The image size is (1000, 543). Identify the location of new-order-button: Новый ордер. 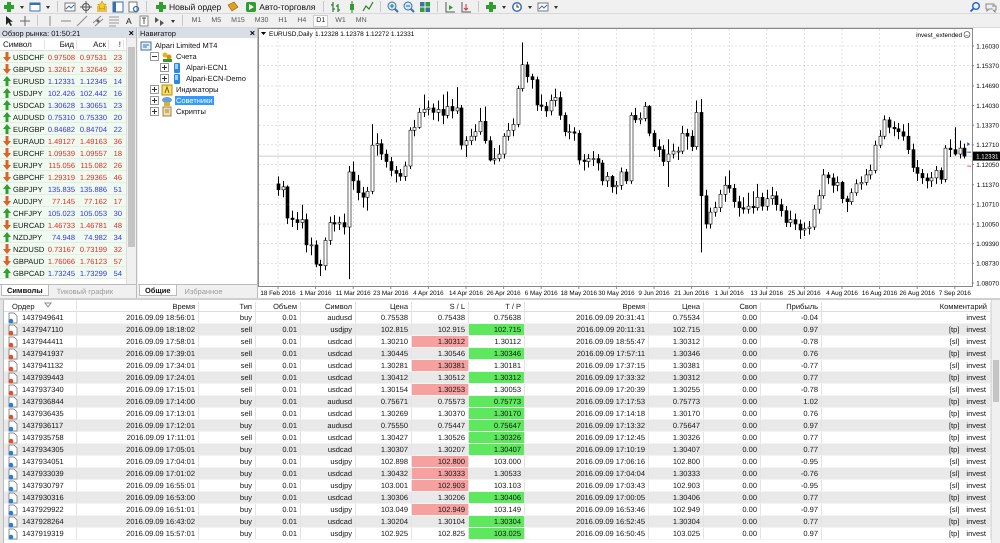
(188, 6).